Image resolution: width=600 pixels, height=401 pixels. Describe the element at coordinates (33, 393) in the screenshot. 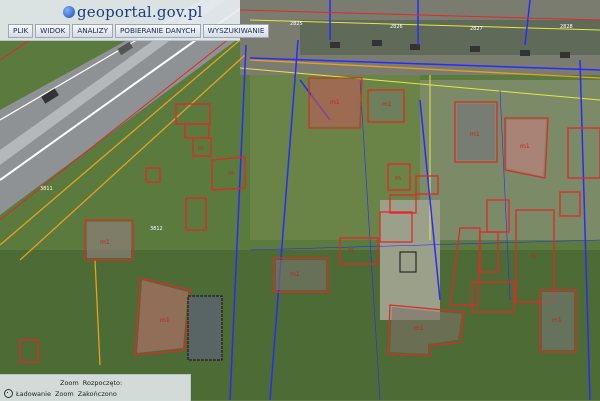

I see `loading-label: Ładowanie` at that location.